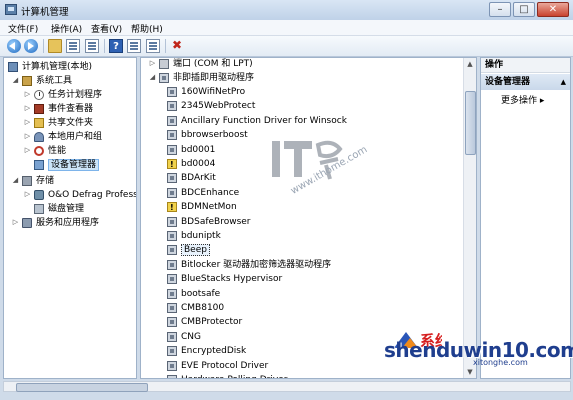 This screenshot has width=573, height=400. Describe the element at coordinates (63, 95) in the screenshot. I see `tree-task-scheduler: ▷ 任务计划程序` at that location.